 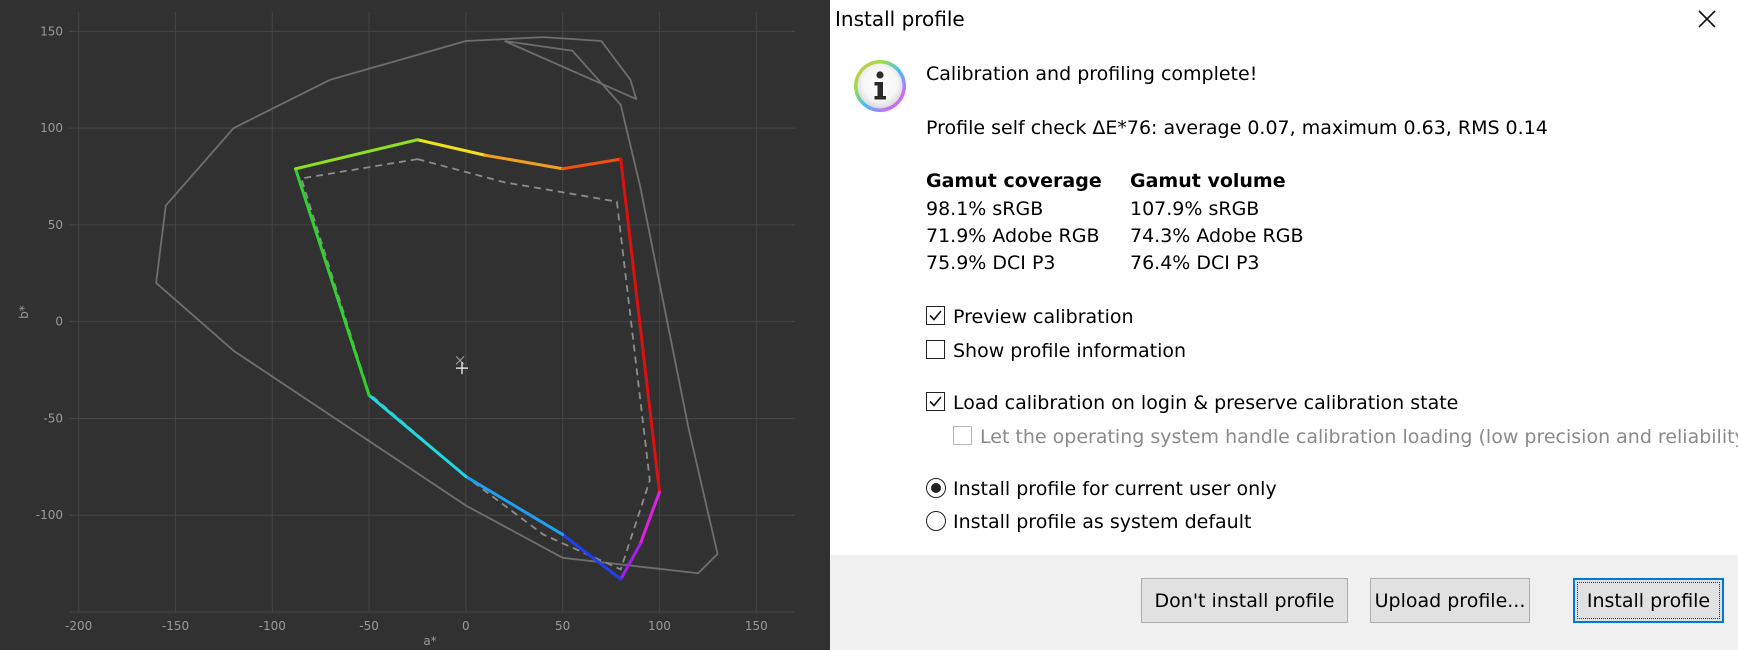 What do you see at coordinates (1013, 236) in the screenshot?
I see `coverage-adobe-rgb: 71.9% Adobe RGB` at bounding box center [1013, 236].